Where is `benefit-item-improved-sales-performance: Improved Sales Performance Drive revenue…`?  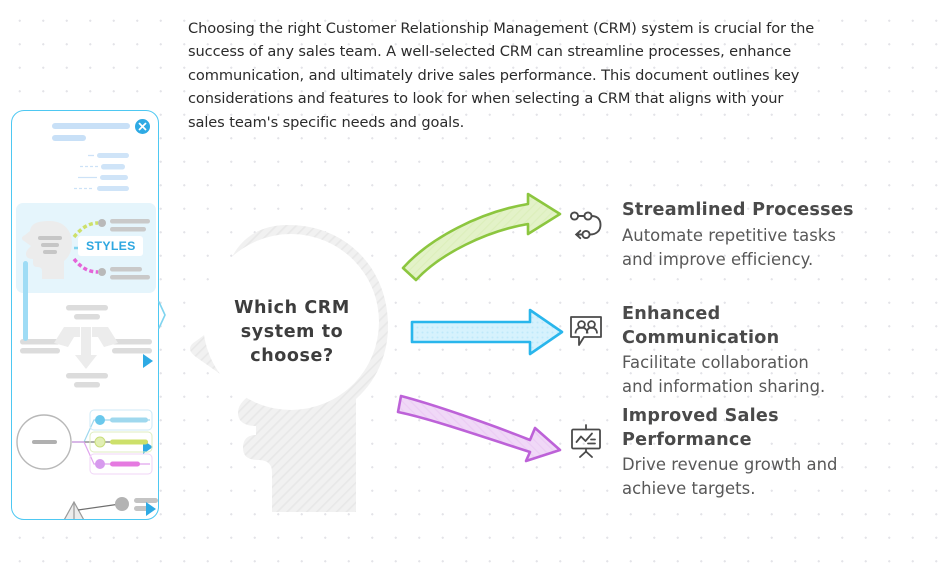
benefit-item-improved-sales-performance: Improved Sales Performance Drive revenue… is located at coordinates (700, 453).